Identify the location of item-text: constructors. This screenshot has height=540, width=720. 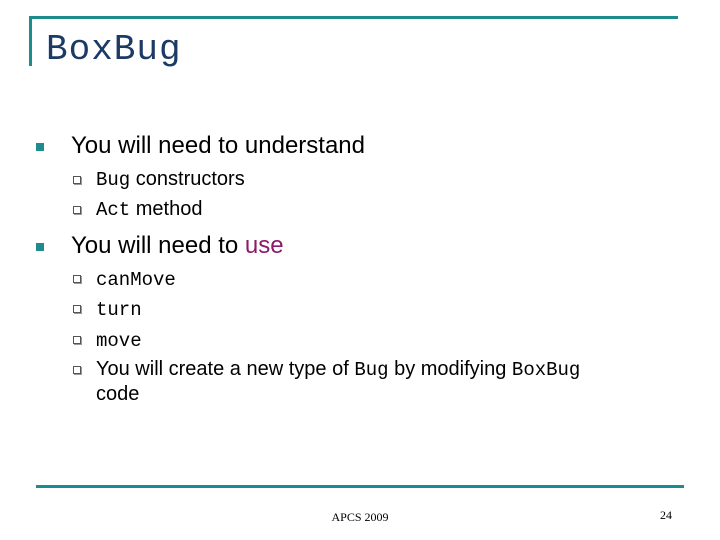
(187, 179).